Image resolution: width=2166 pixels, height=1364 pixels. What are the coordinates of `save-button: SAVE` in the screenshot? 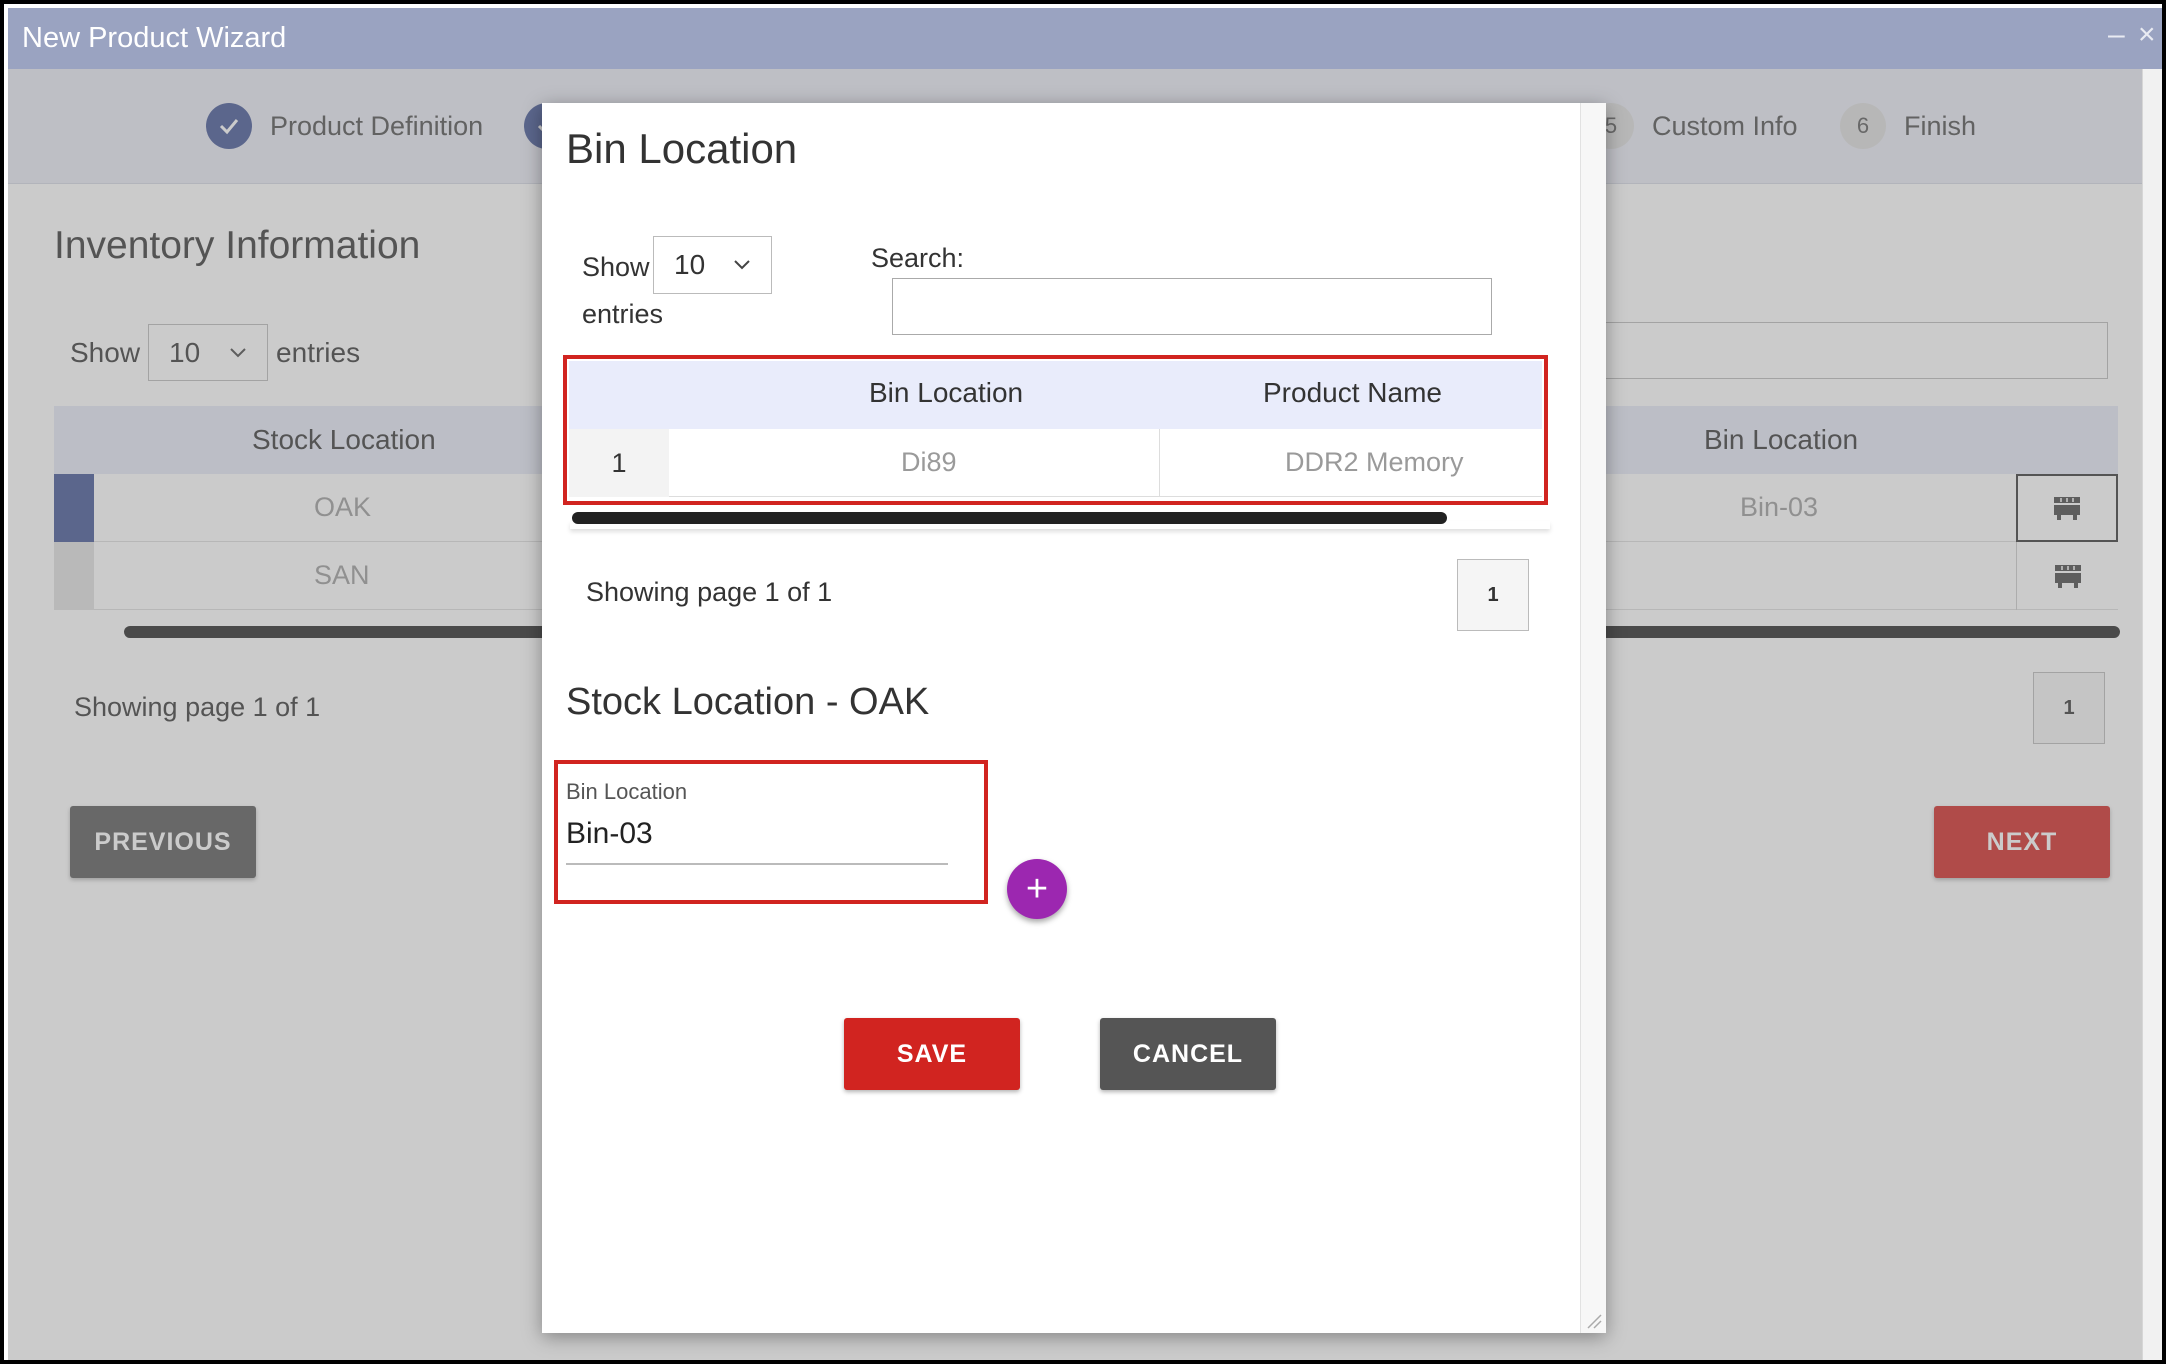 It's located at (932, 1054).